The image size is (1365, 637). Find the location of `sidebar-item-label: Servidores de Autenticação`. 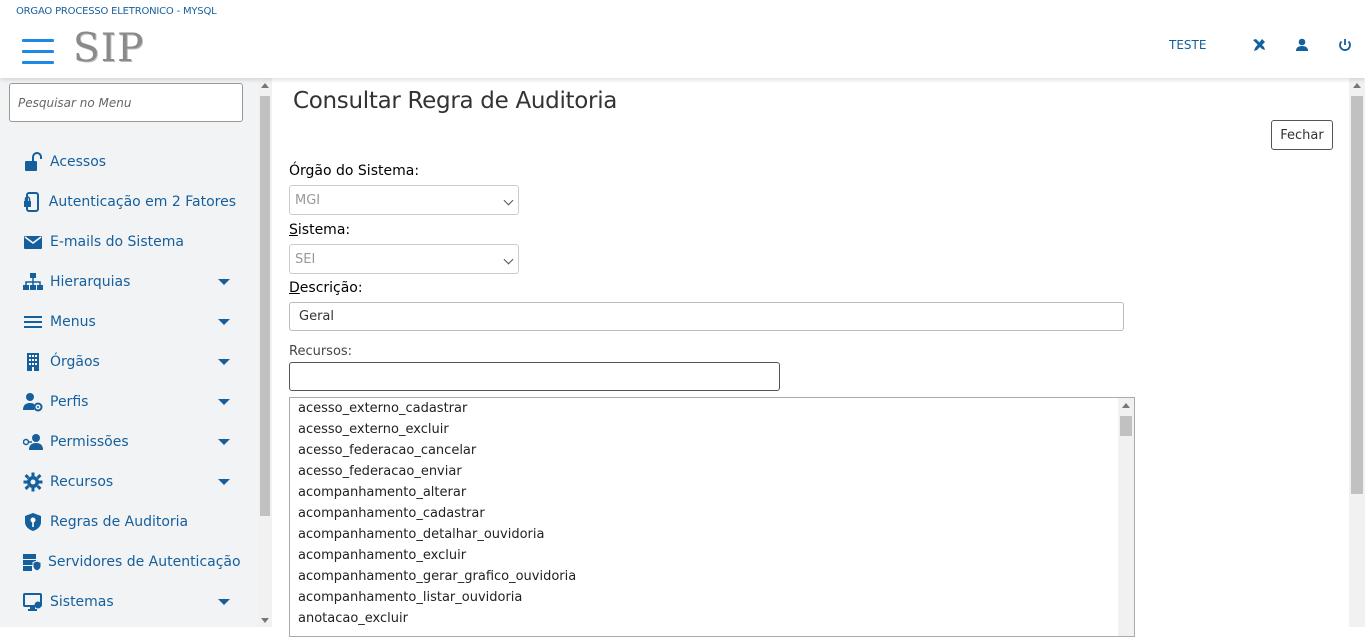

sidebar-item-label: Servidores de Autenticação is located at coordinates (144, 562).